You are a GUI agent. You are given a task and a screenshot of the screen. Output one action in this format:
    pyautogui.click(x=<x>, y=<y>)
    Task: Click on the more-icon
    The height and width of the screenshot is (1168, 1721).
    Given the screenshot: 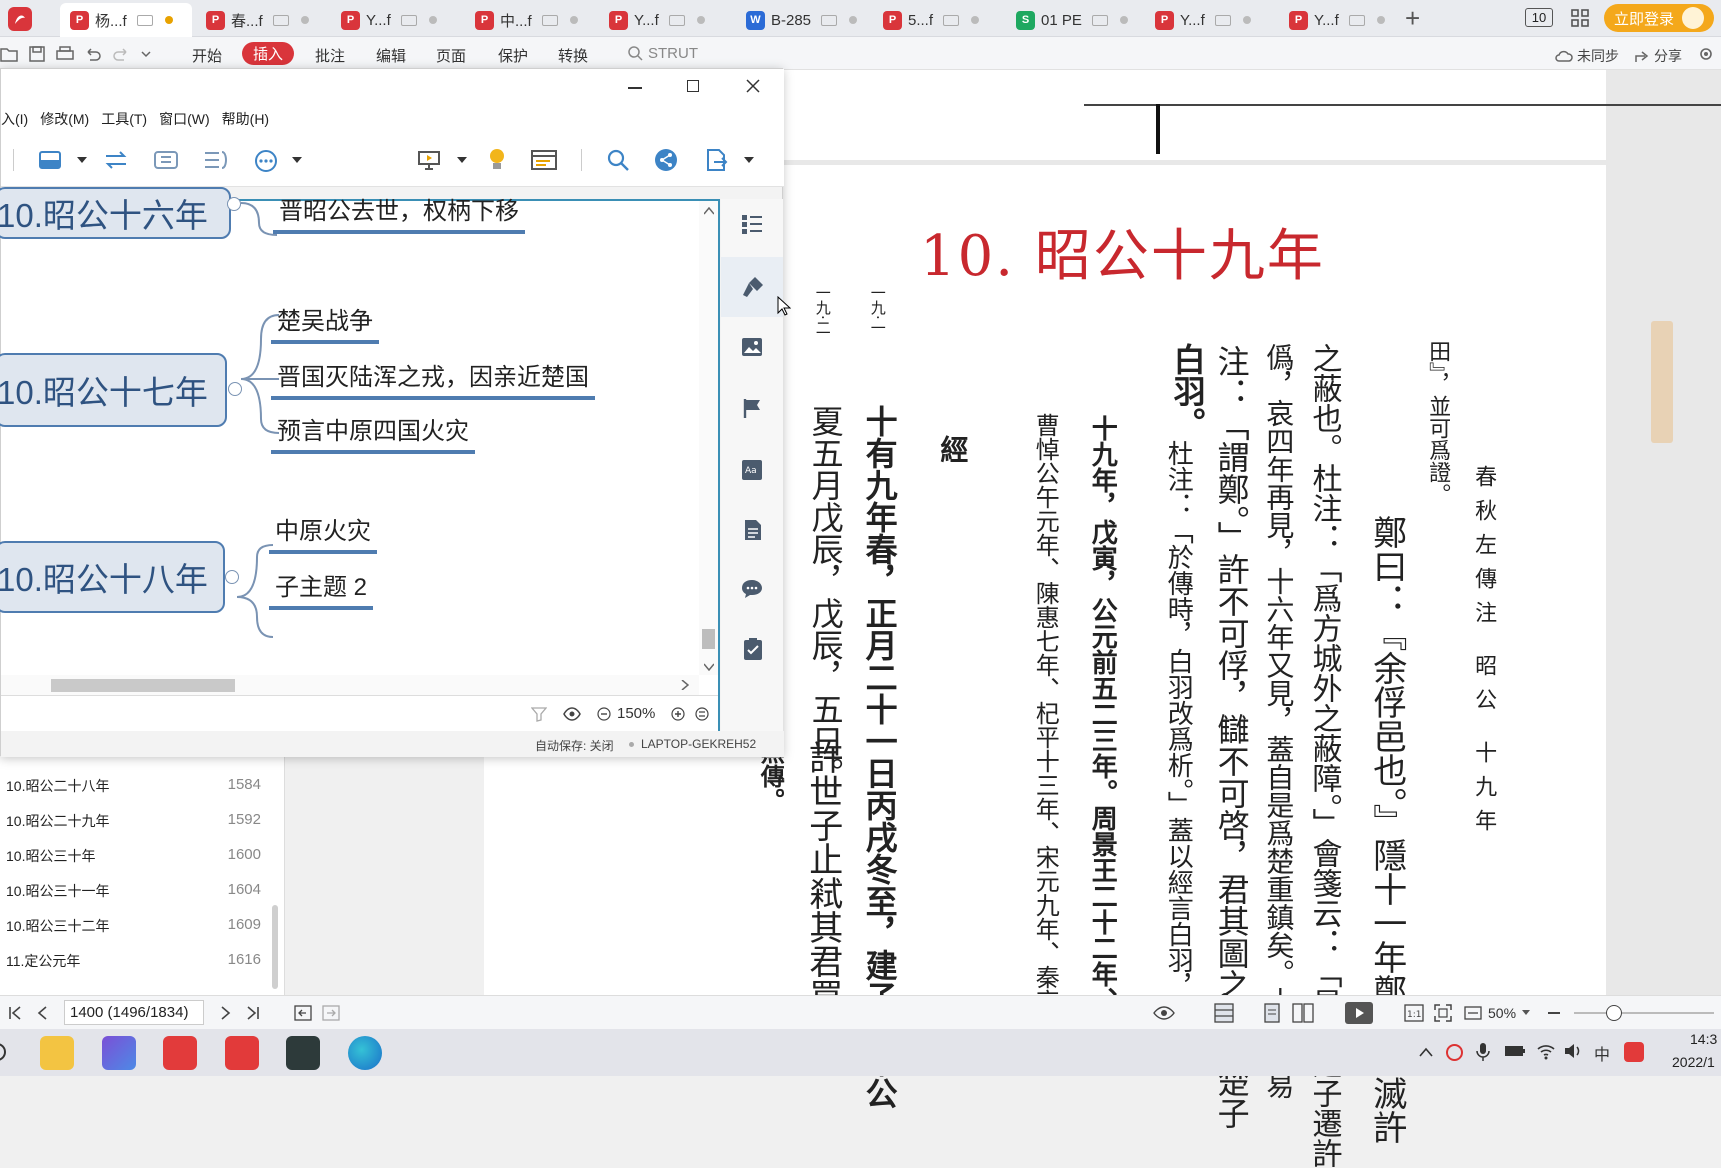 What is the action you would take?
    pyautogui.click(x=266, y=161)
    